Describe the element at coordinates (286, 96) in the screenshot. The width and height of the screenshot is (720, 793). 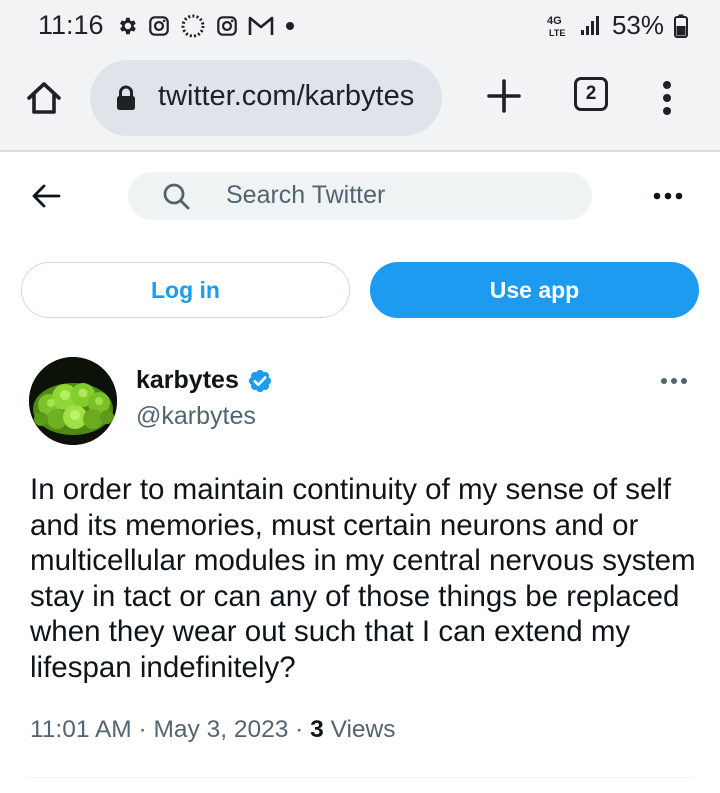
I see `url-text: twitter.com/karbytes` at that location.